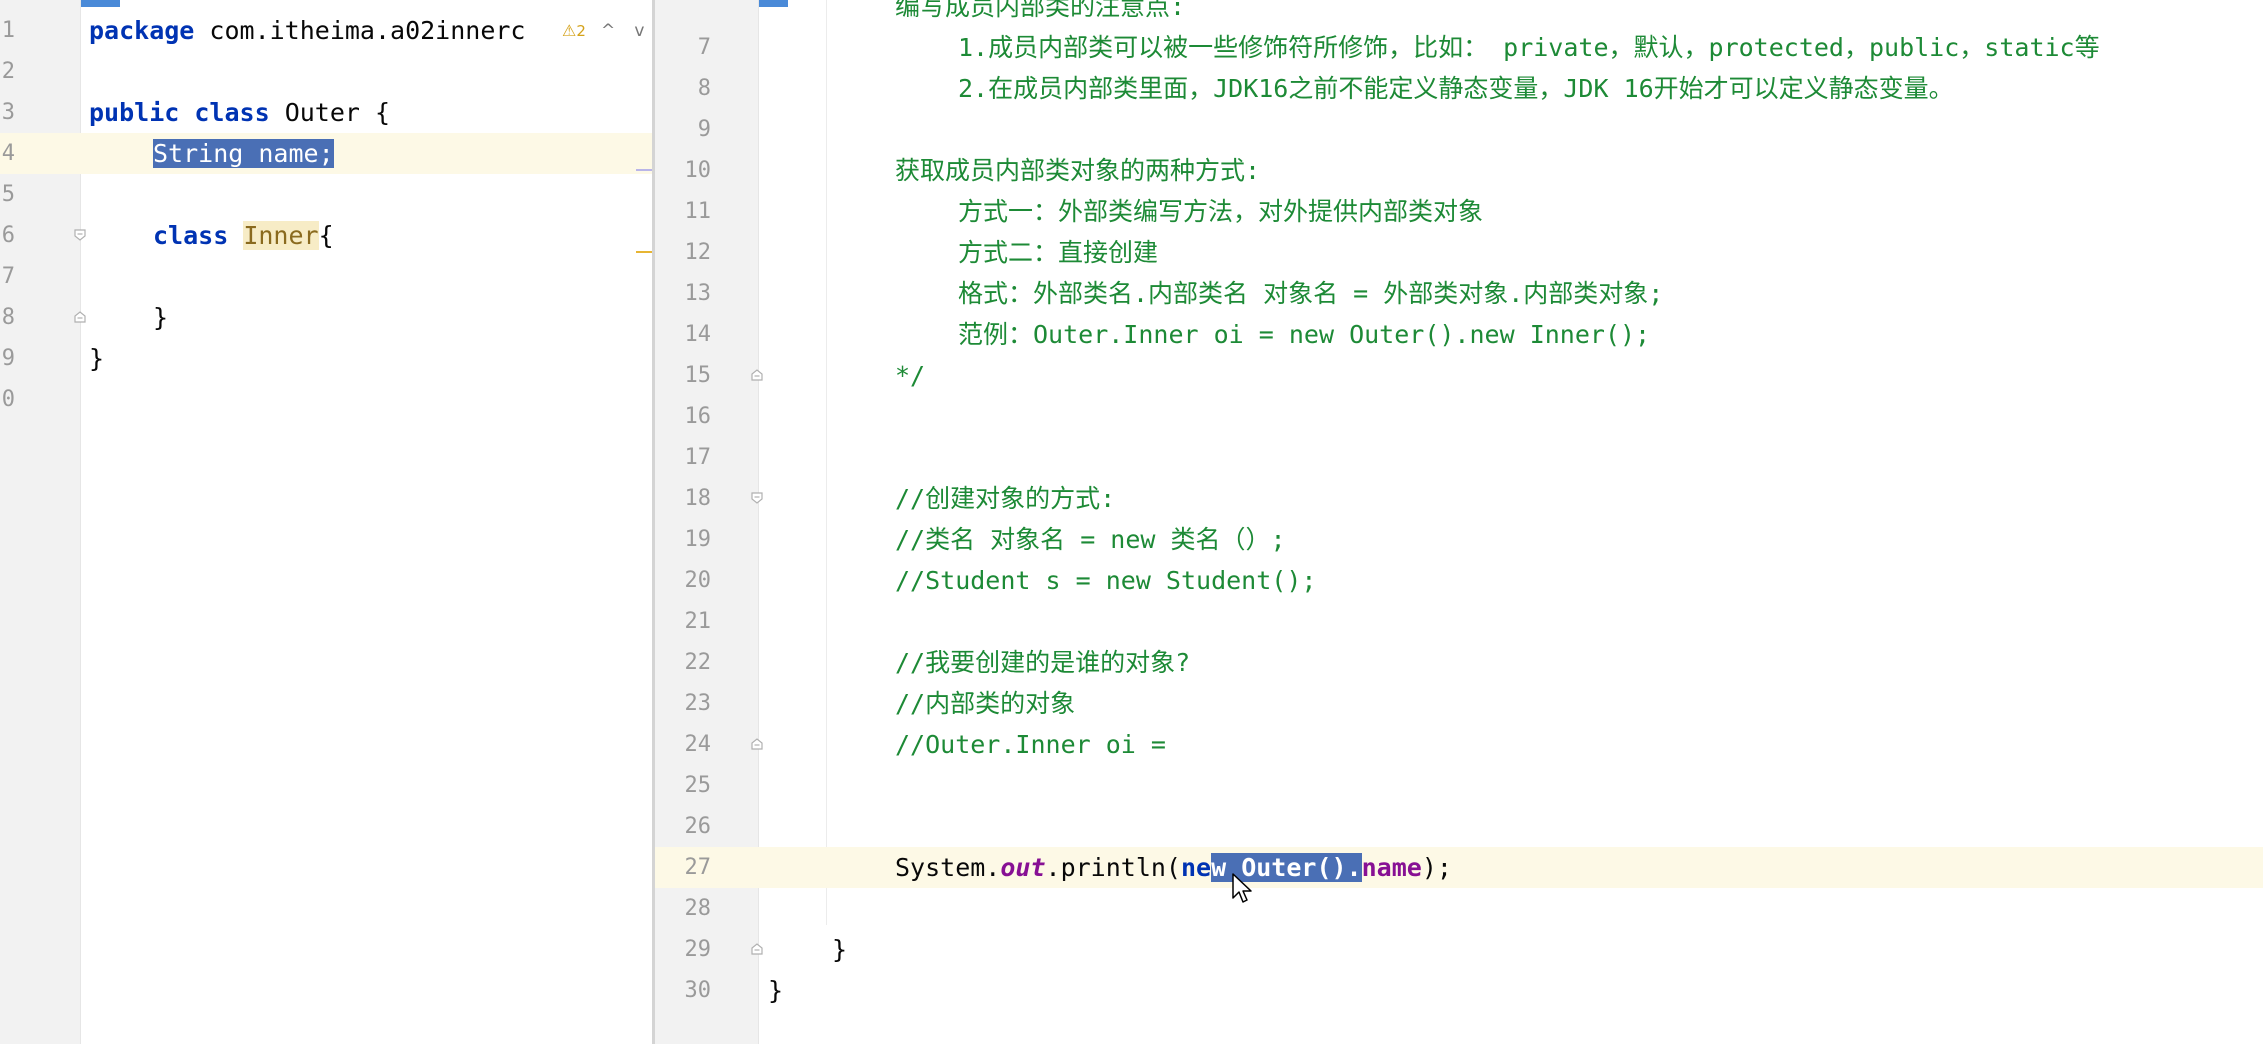 Image resolution: width=2263 pixels, height=1044 pixels. Describe the element at coordinates (1459, 580) in the screenshot. I see `code-line-20: 20 //Student s = new Student();` at that location.